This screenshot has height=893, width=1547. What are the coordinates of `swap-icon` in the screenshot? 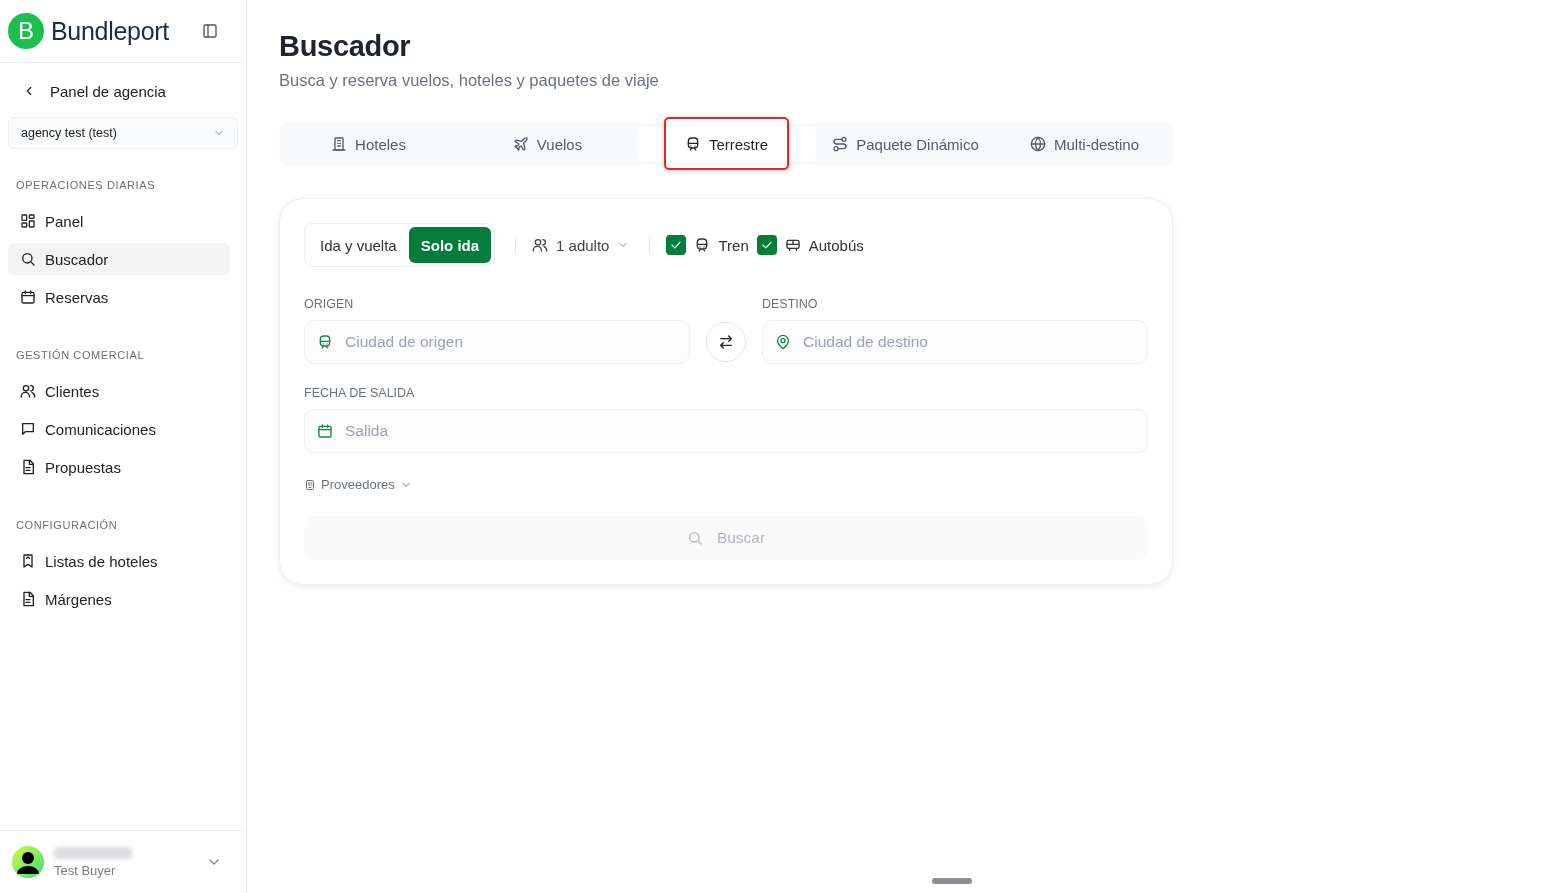 It's located at (726, 342).